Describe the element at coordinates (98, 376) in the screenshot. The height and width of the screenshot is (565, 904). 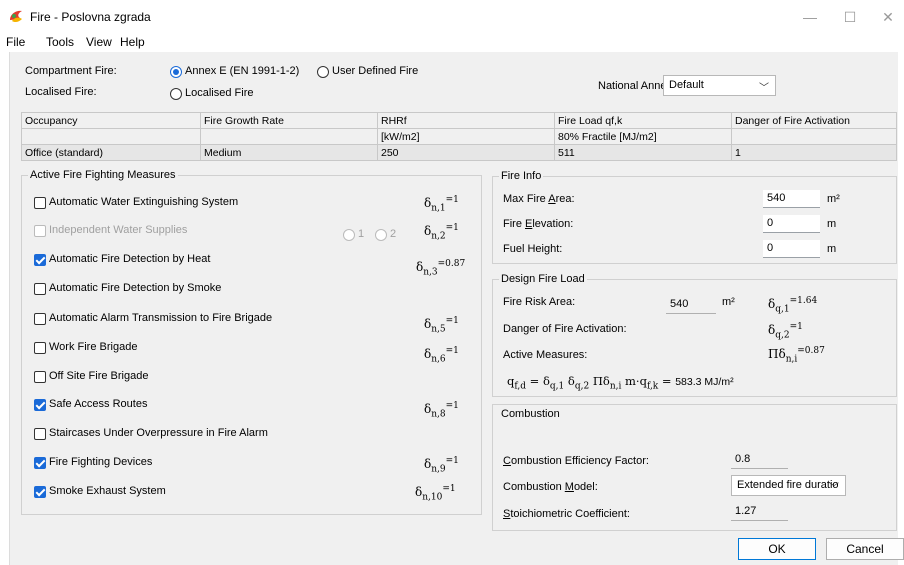
I see `measure-label: Off Site Fire Brigade` at that location.